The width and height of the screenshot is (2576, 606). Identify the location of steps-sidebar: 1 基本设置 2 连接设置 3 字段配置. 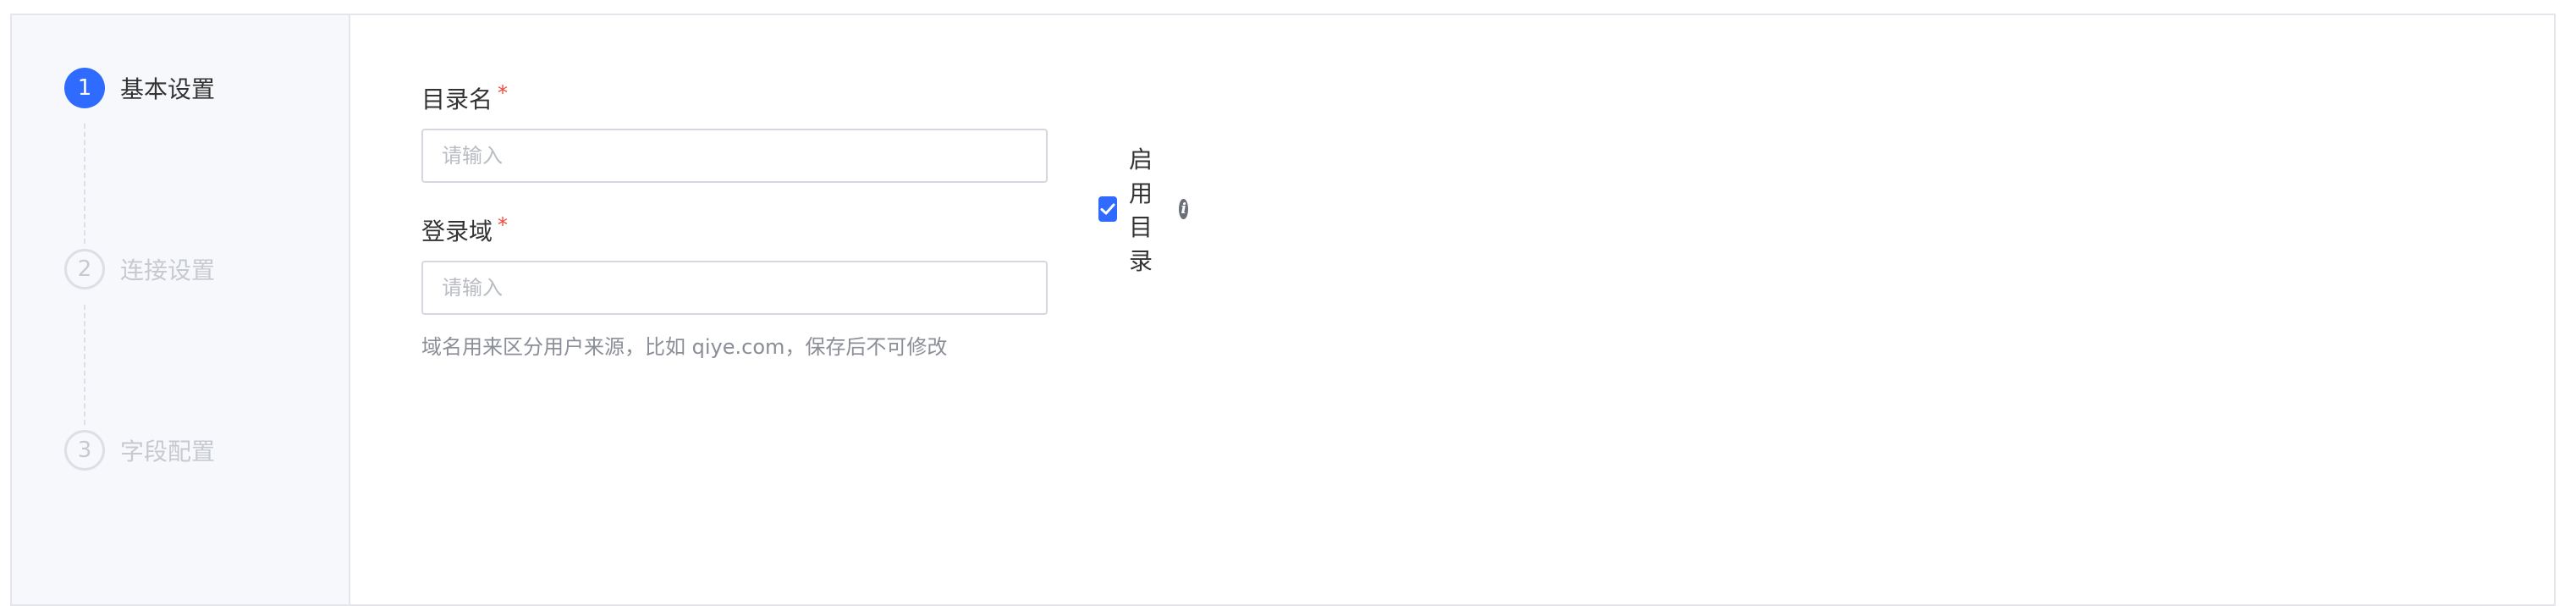
(181, 309).